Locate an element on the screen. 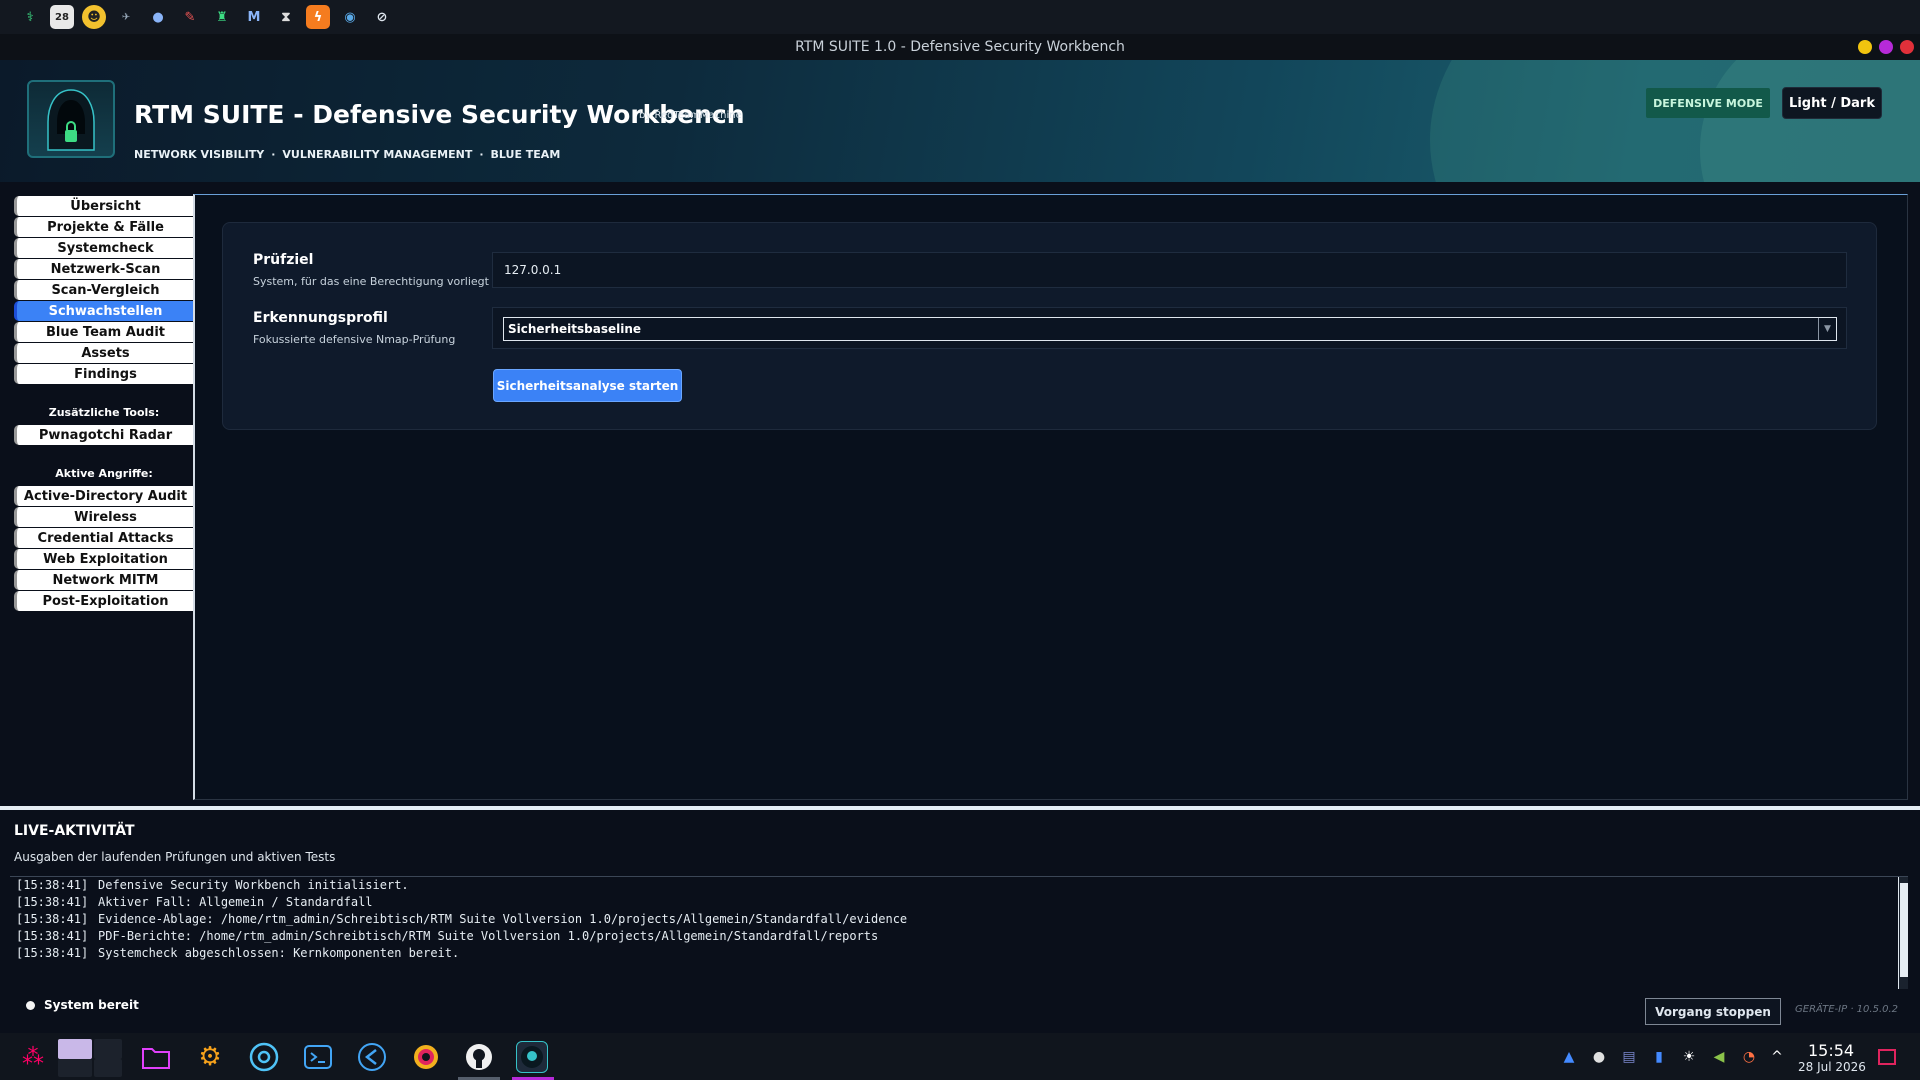 This screenshot has height=1080, width=1920. defensive-mode-badge: DEFENSIVE MODE is located at coordinates (1708, 103).